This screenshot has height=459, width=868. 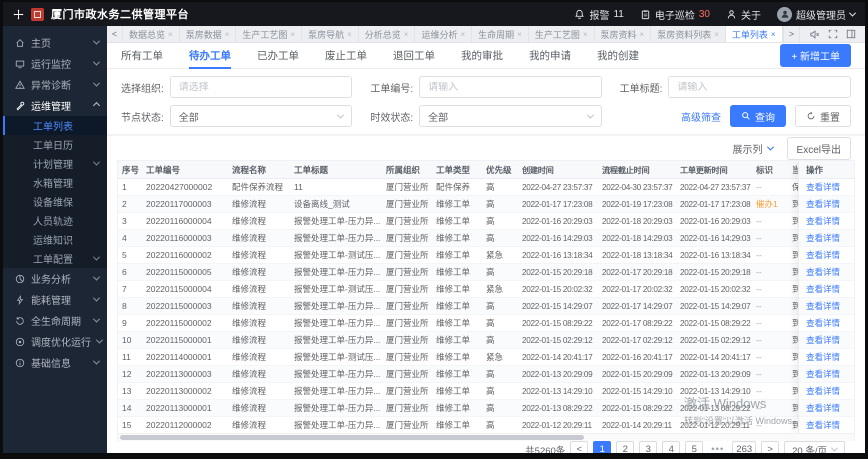 I want to click on user-menu: 超级管理员, so click(x=817, y=14).